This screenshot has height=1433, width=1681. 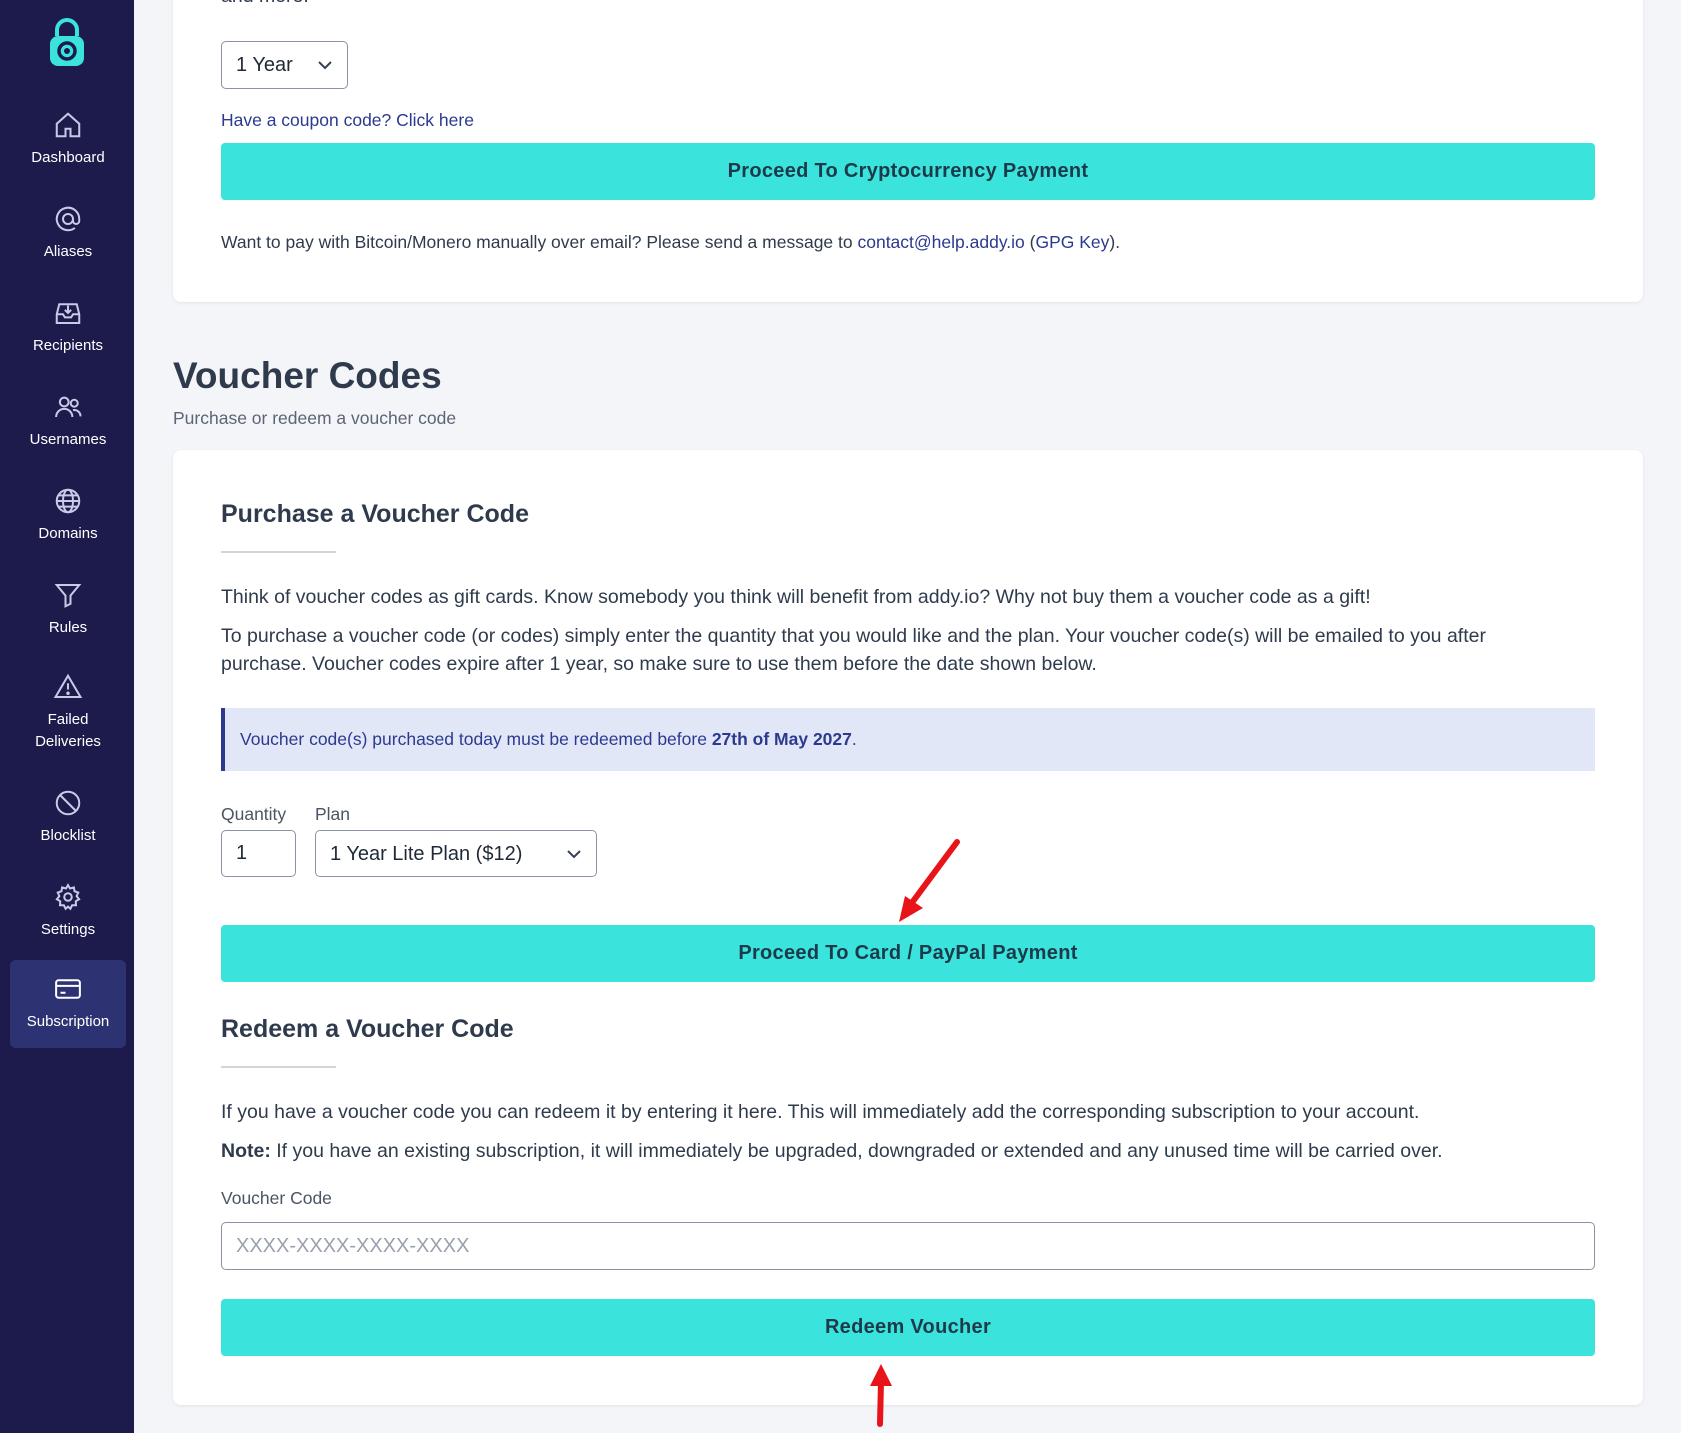 I want to click on sidebar-item-label: Domains, so click(x=68, y=533).